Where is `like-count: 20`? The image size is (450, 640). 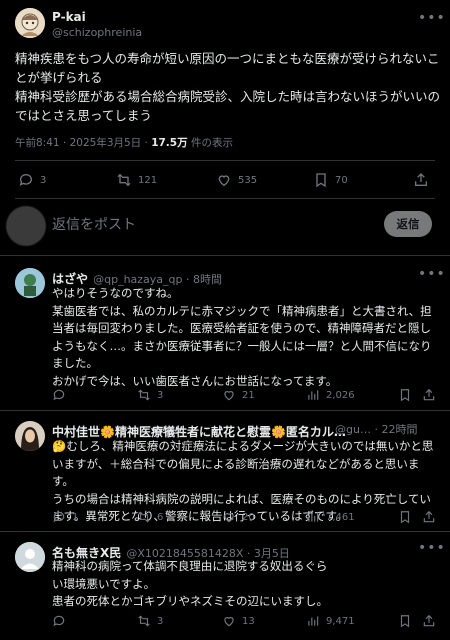
like-count: 20 is located at coordinates (248, 517).